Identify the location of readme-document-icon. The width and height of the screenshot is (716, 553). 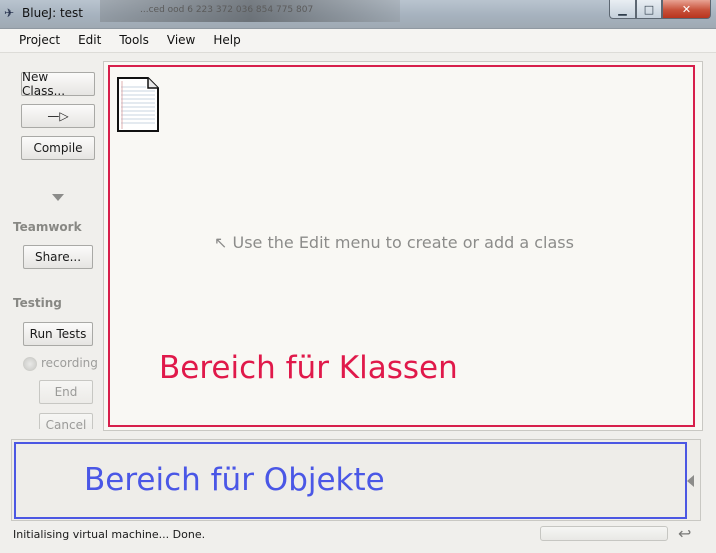
(138, 104).